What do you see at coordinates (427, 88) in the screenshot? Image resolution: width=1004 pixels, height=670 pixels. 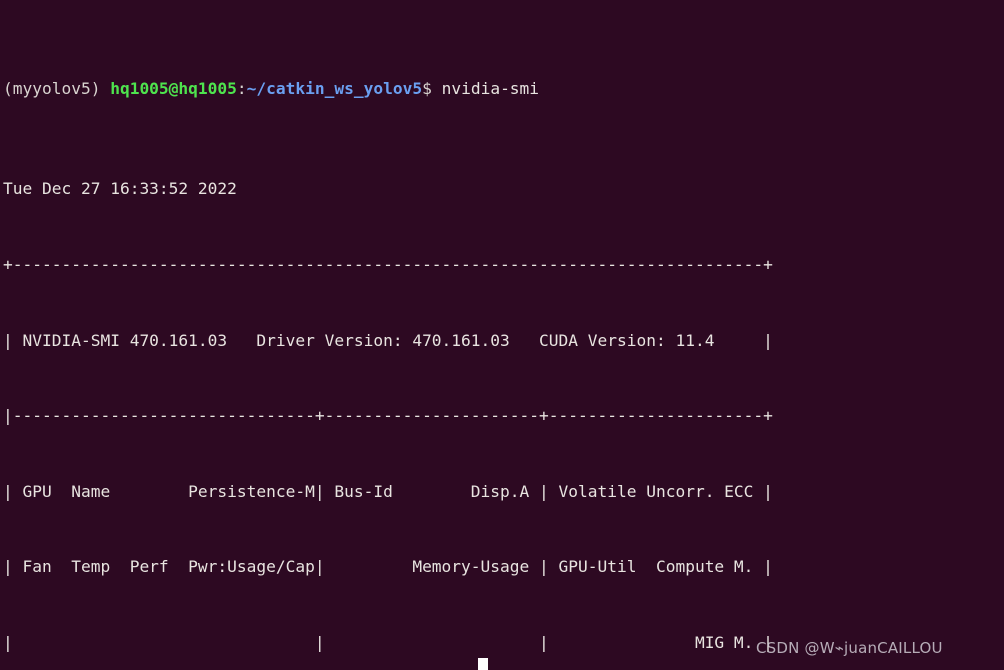 I see `prompt-dollar: $` at bounding box center [427, 88].